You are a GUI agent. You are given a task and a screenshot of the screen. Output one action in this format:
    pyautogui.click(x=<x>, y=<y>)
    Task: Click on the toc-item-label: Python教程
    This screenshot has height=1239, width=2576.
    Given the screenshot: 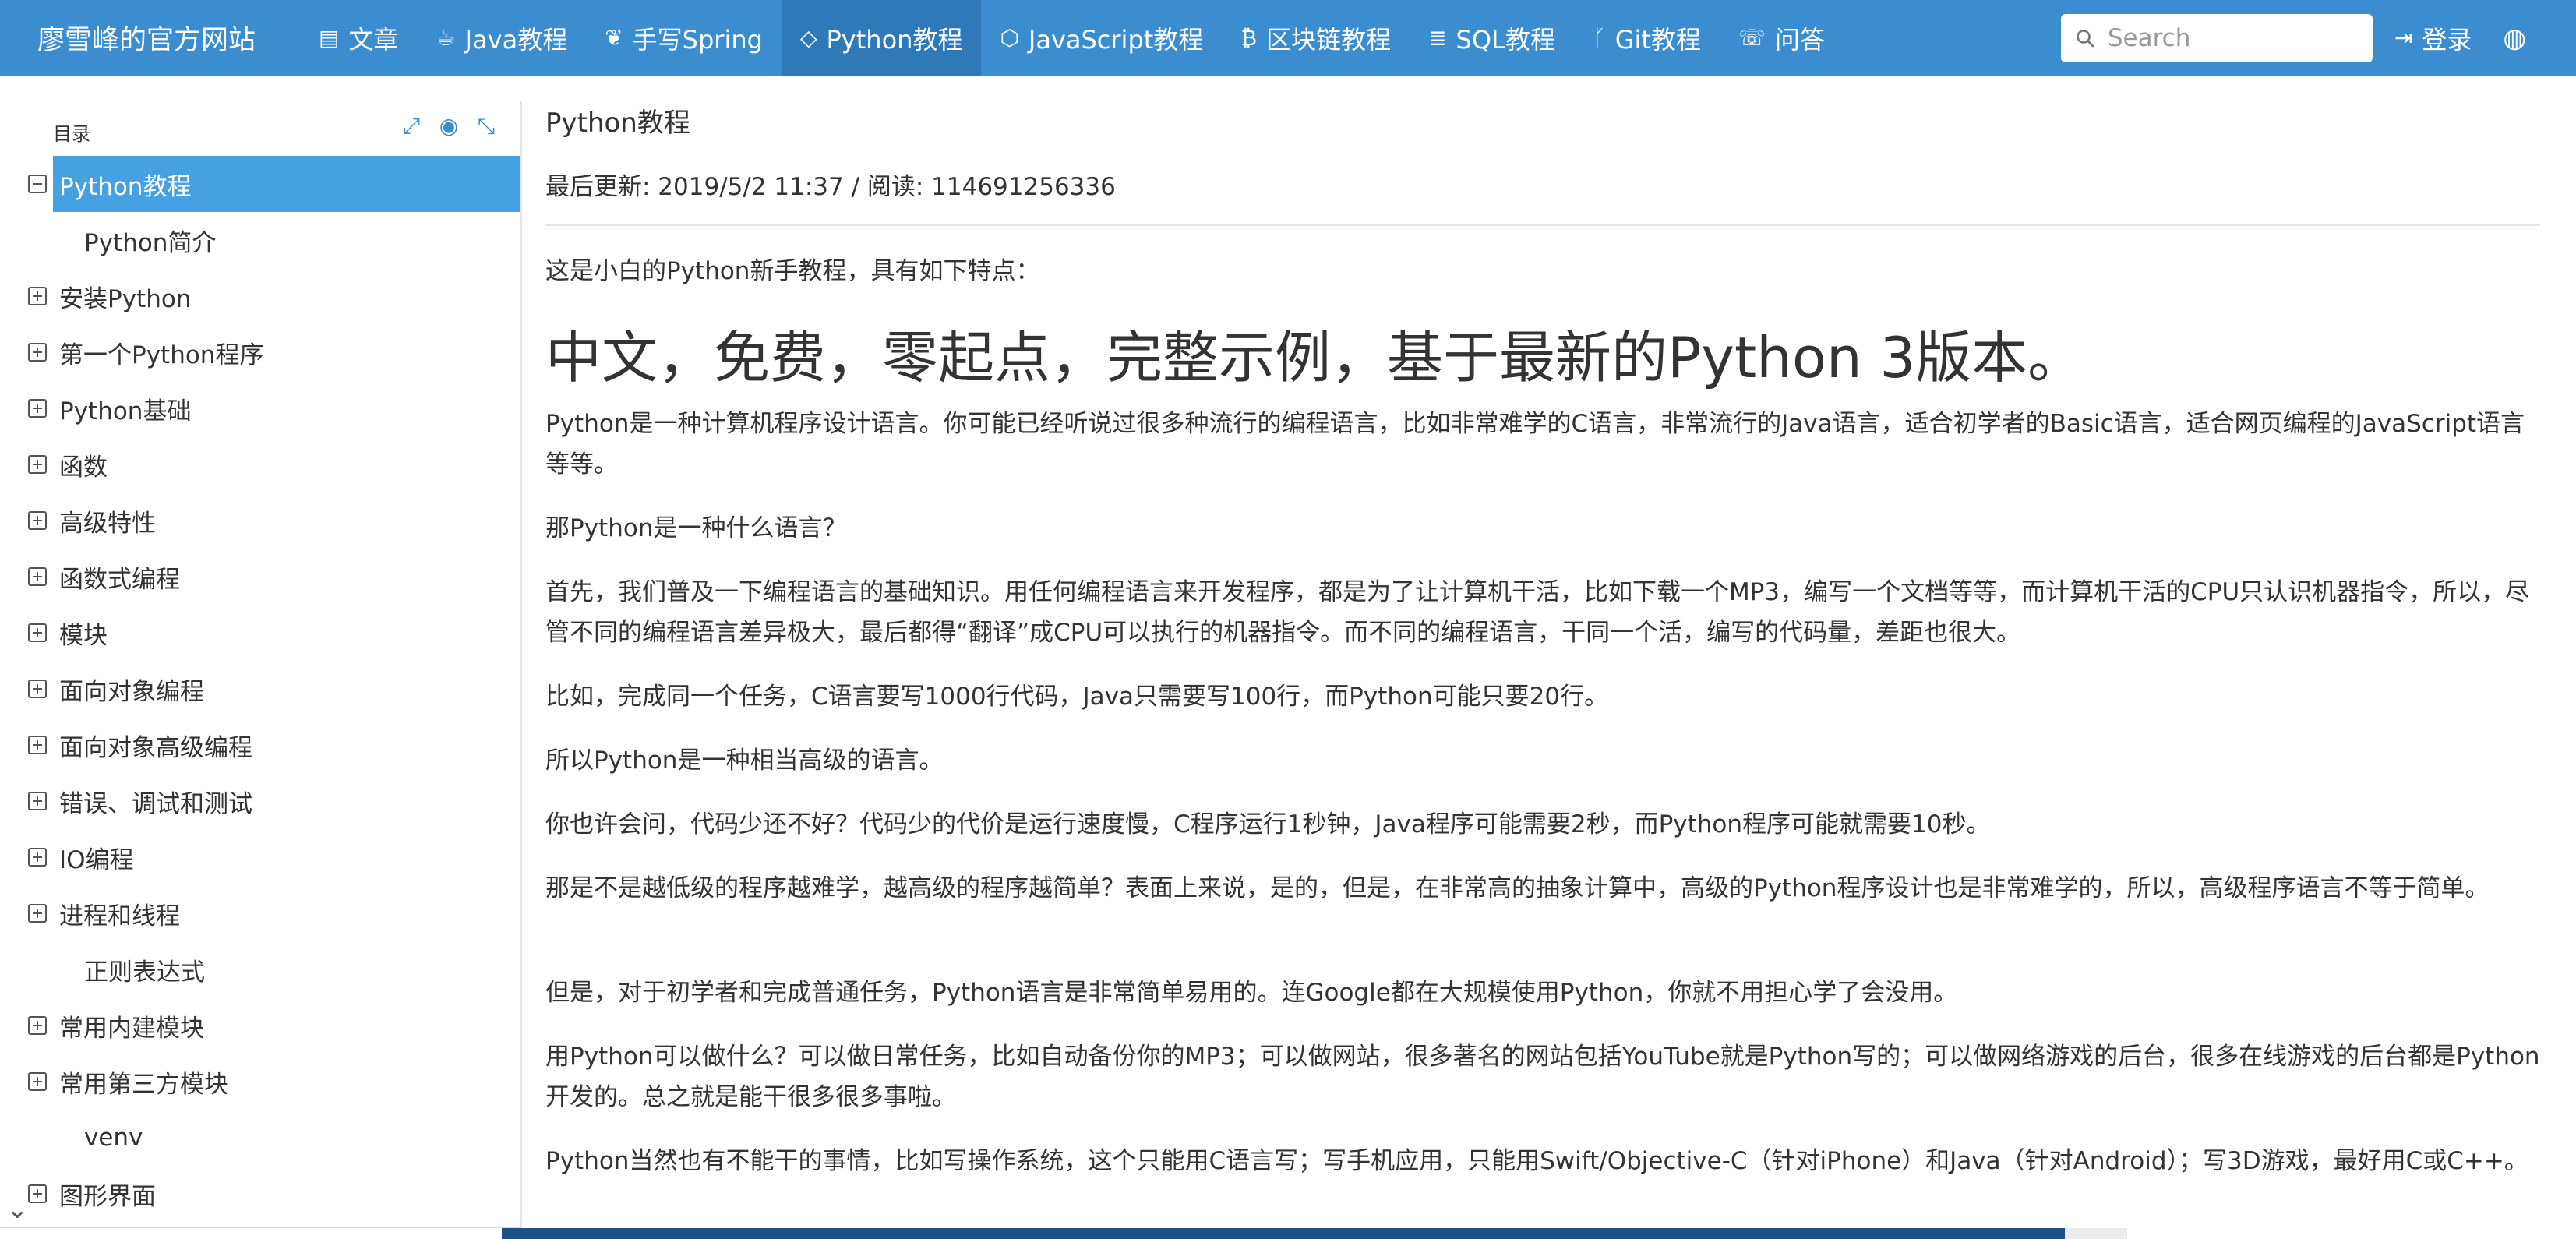 What is the action you would take?
    pyautogui.click(x=125, y=187)
    